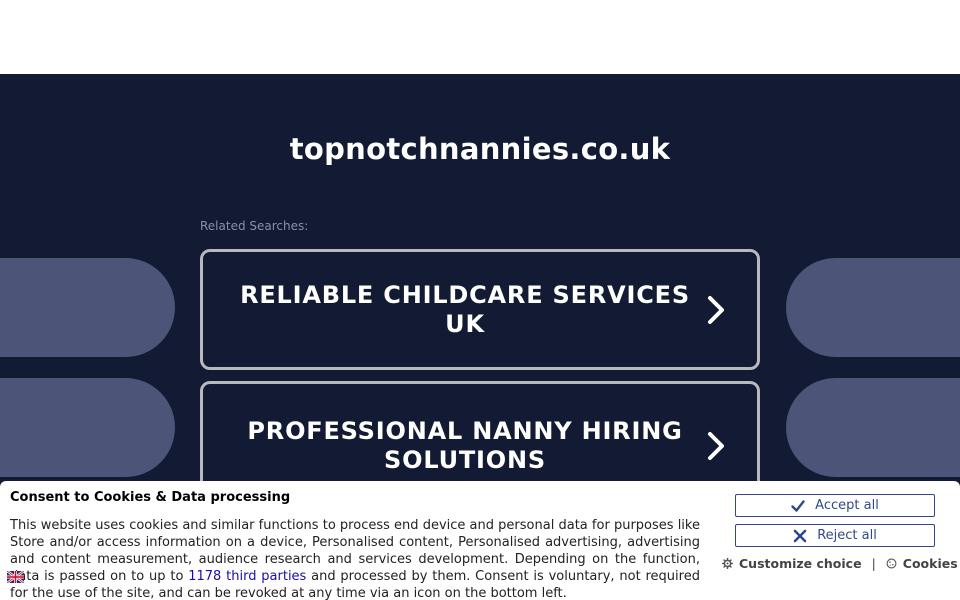 This screenshot has height=600, width=960. Describe the element at coordinates (465, 309) in the screenshot. I see `related-search-link-label: RELIABLE CHILDCARE SERVICES UK` at that location.